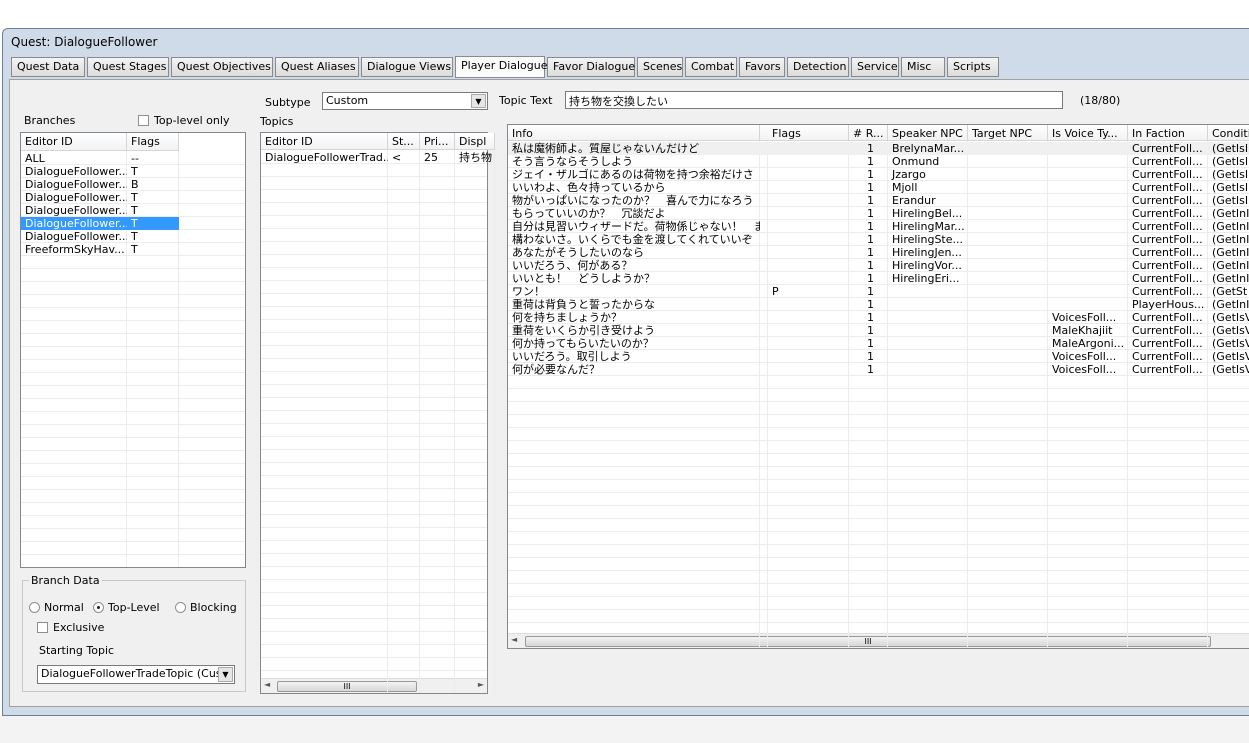 The height and width of the screenshot is (743, 1249). Describe the element at coordinates (317, 67) in the screenshot. I see `tab-quest-aliases: Quest Aliases` at that location.